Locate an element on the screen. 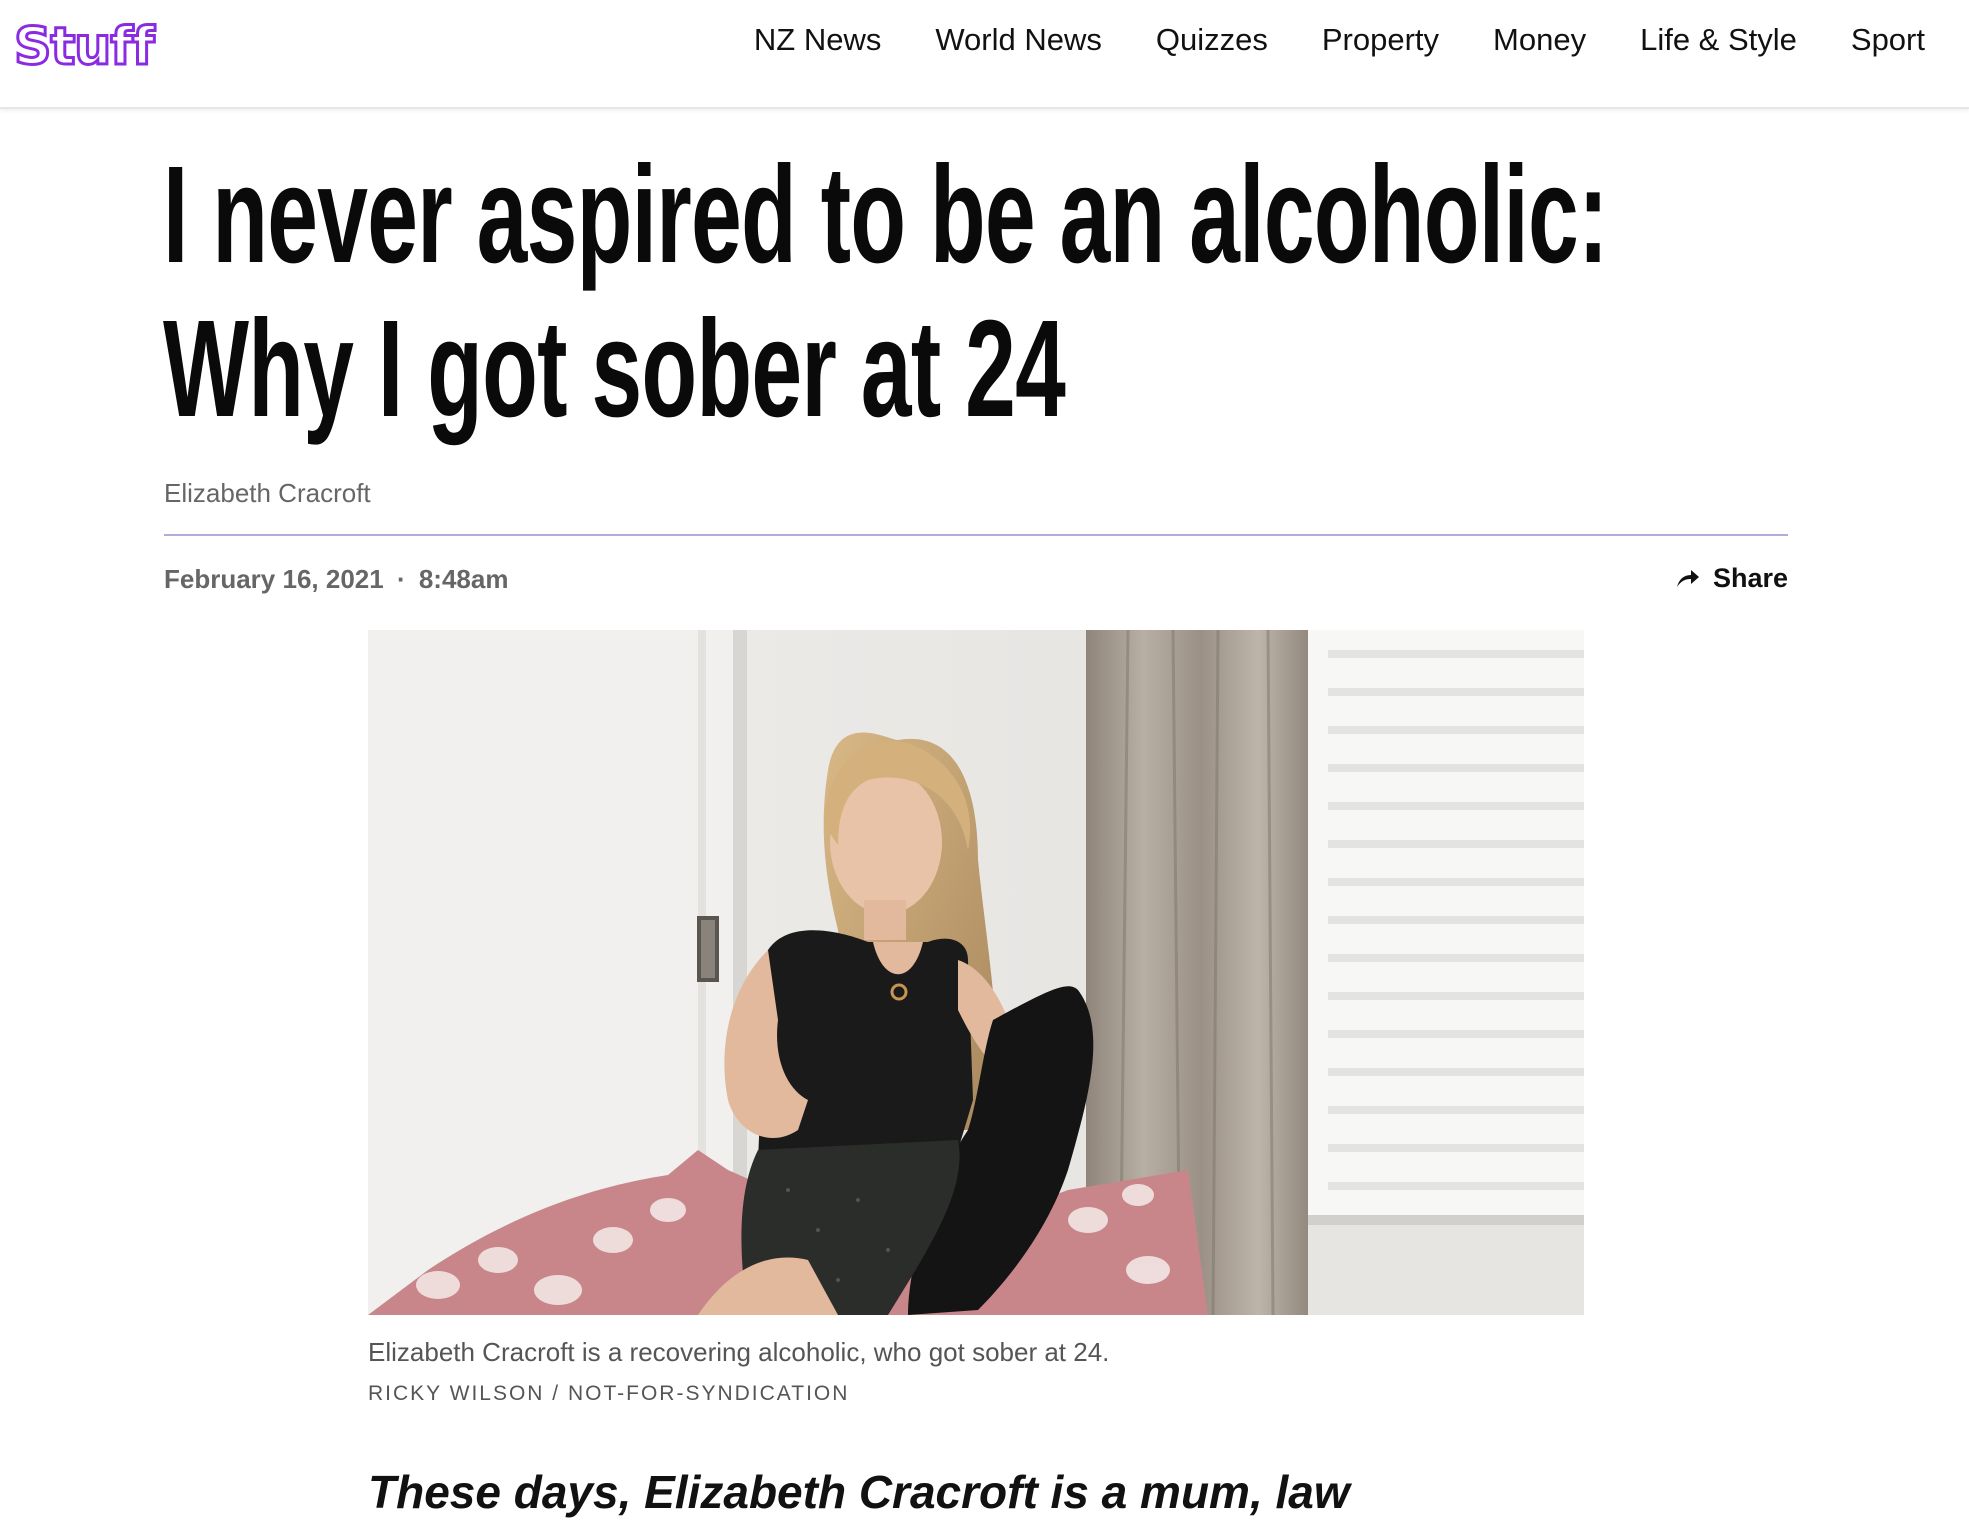  stuff-logo: Stuff is located at coordinates (85, 47).